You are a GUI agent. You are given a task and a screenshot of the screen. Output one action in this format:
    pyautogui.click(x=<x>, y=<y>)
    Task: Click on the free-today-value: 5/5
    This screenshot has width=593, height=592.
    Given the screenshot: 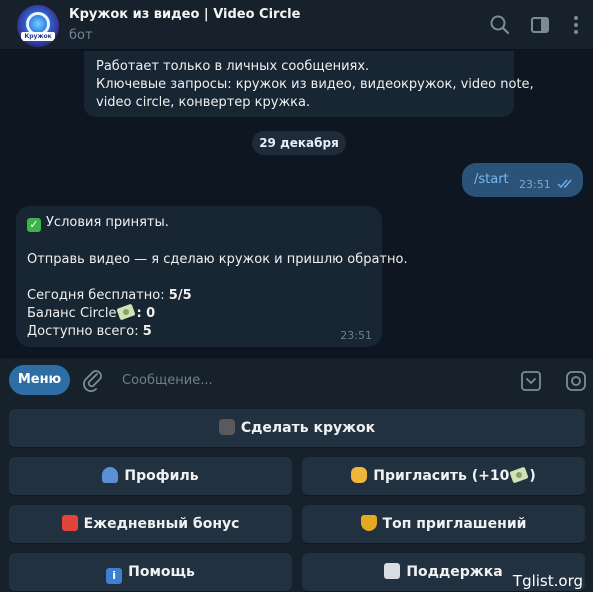 What is the action you would take?
    pyautogui.click(x=180, y=295)
    